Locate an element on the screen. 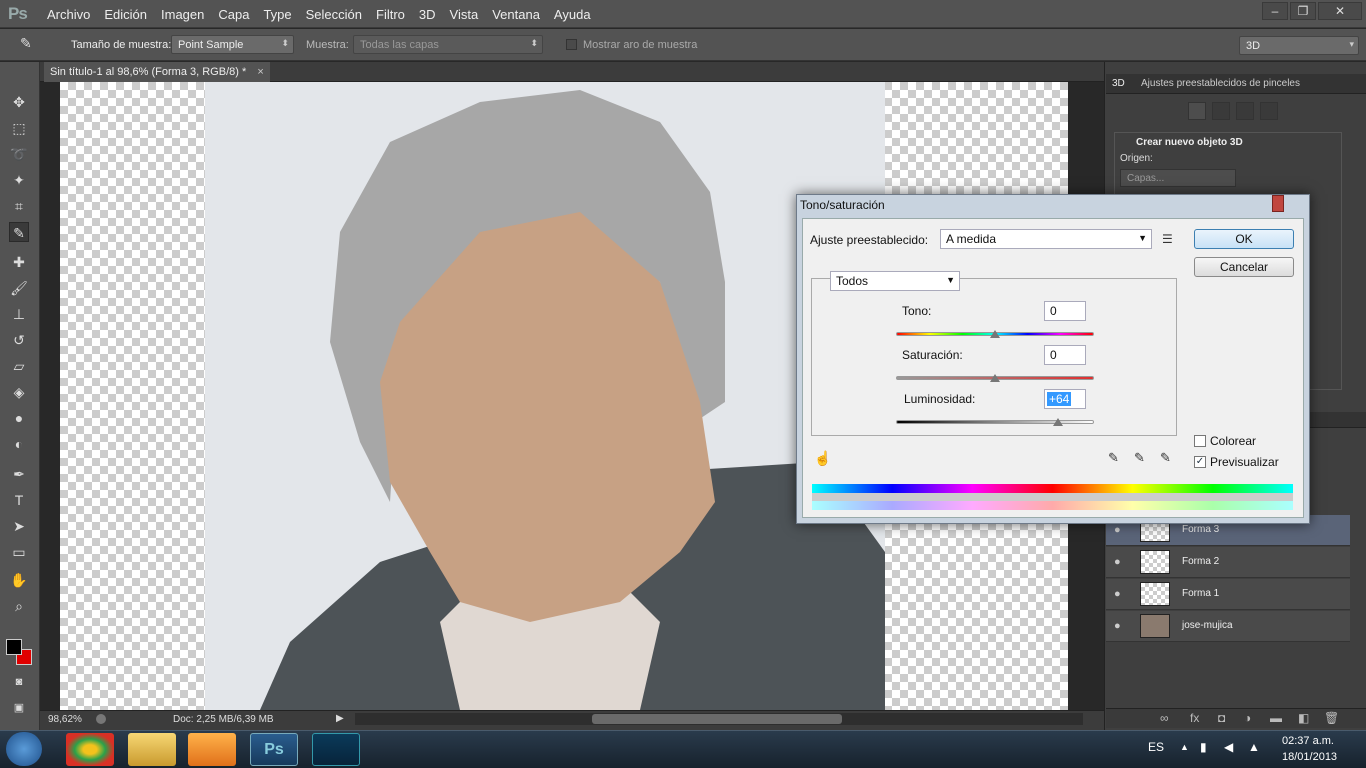  mask-icon: ◘ is located at coordinates (1221, 718).